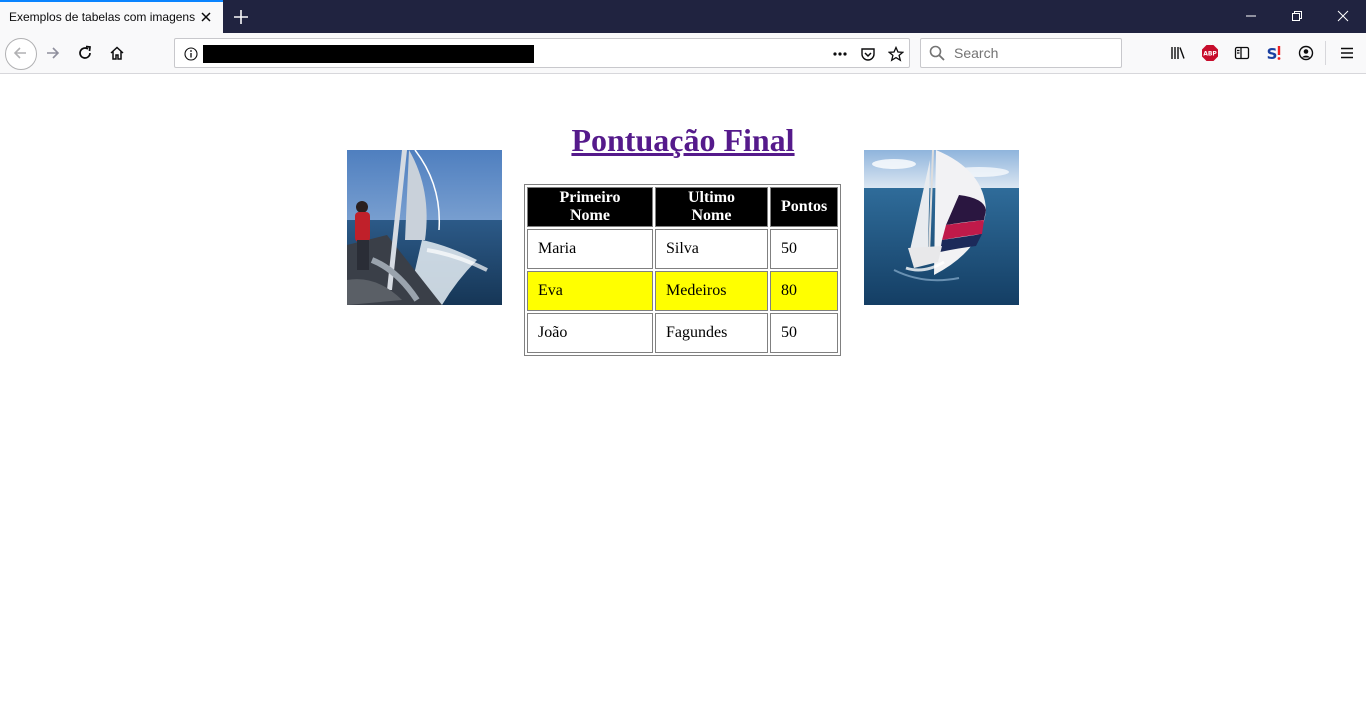 Image resolution: width=1366 pixels, height=701 pixels. I want to click on close-tab-icon, so click(206, 17).